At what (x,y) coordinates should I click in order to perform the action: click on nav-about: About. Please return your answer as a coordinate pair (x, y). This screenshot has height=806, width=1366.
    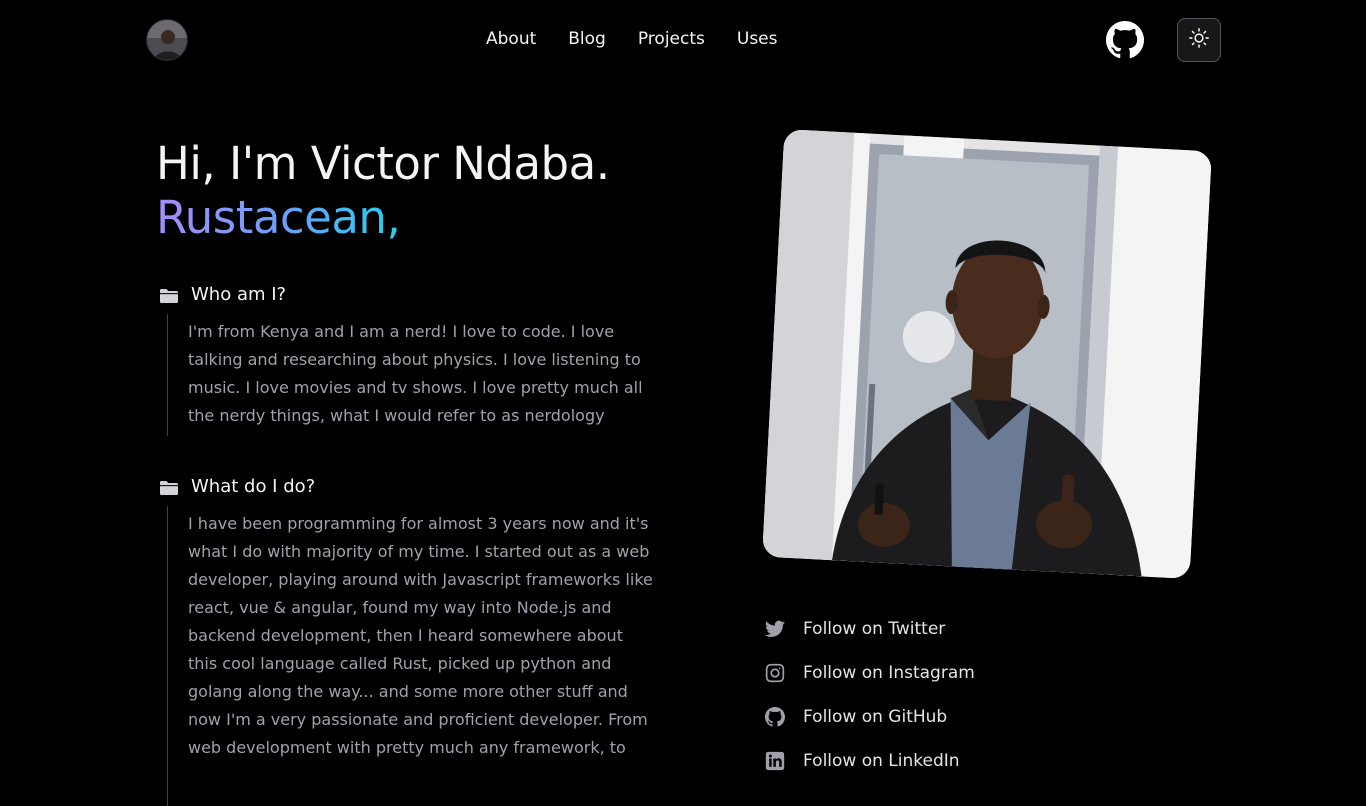
    Looking at the image, I should click on (511, 40).